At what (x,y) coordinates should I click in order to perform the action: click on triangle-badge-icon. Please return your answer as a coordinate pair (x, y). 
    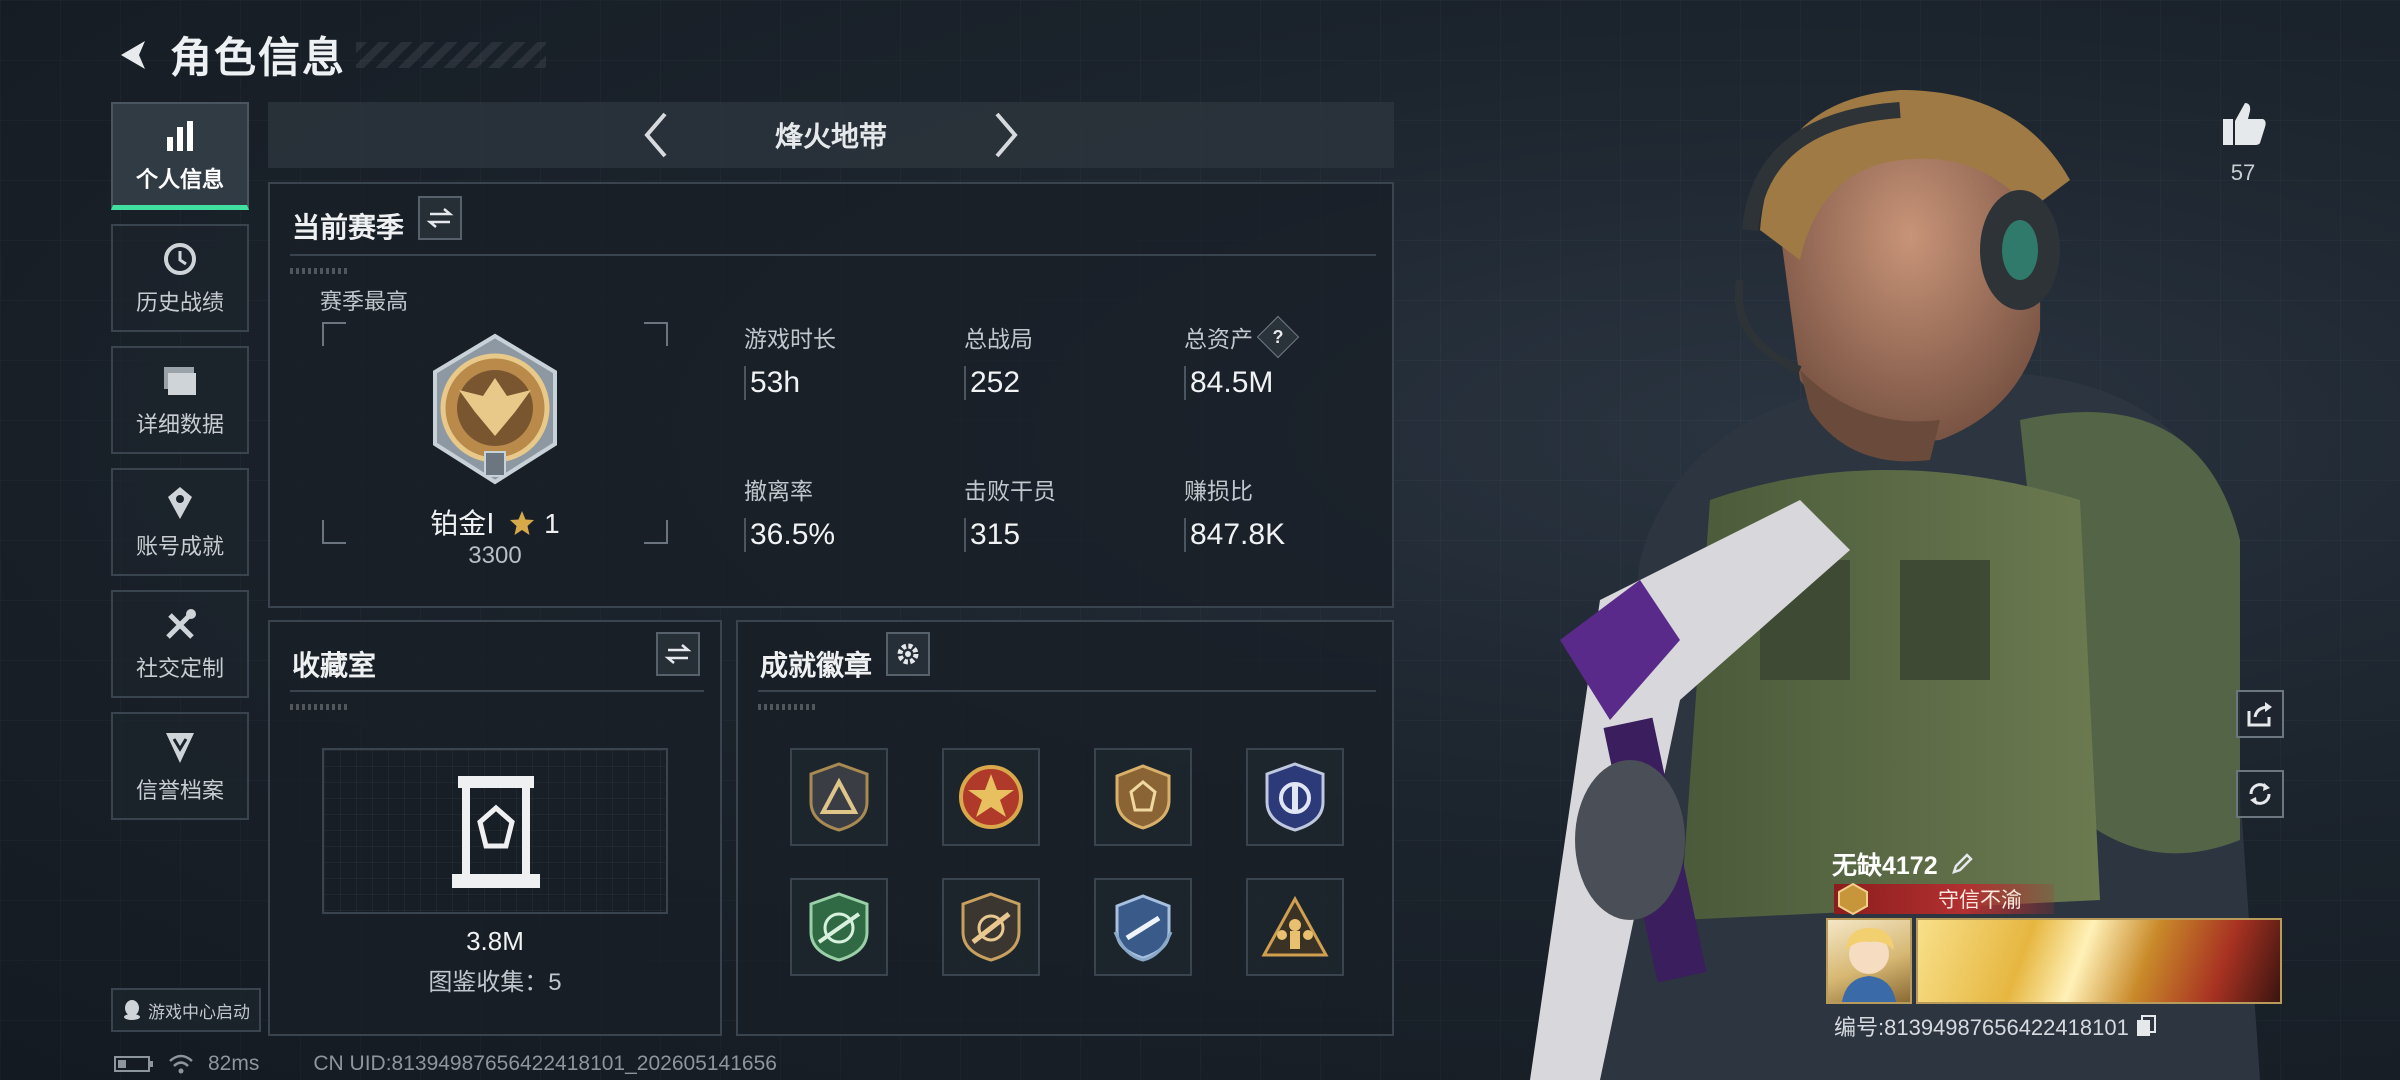
    Looking at the image, I should click on (839, 797).